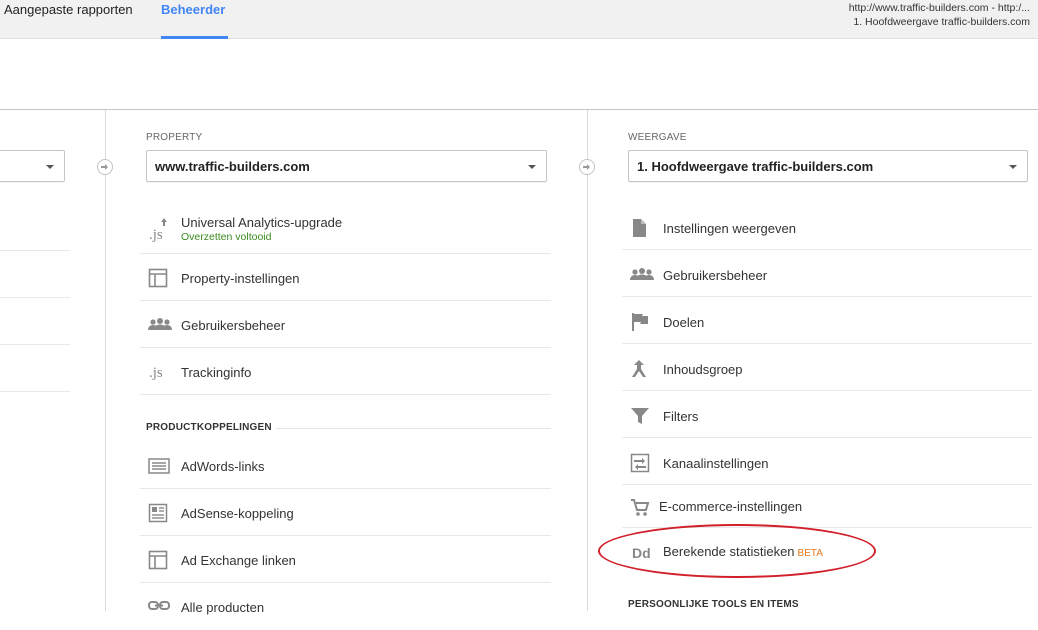 This screenshot has height=630, width=1038. Describe the element at coordinates (193, 9) in the screenshot. I see `tab-admin-label: Beheerder` at that location.